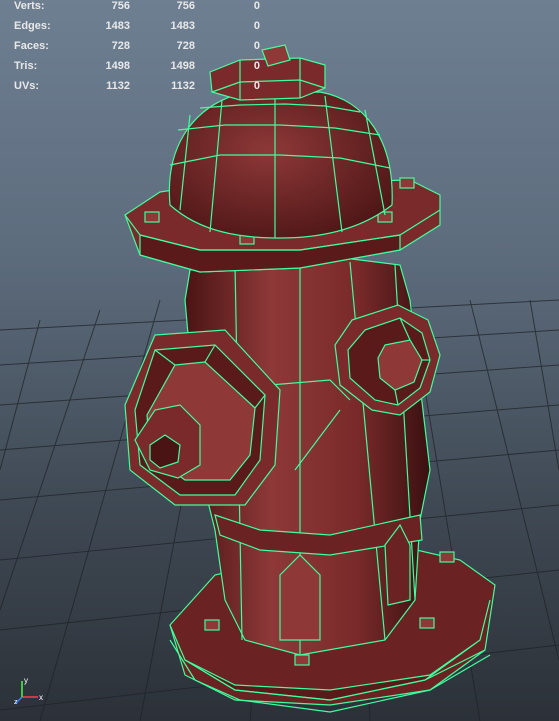 The width and height of the screenshot is (559, 721). Describe the element at coordinates (135, 70) in the screenshot. I see `hud-row-tris: Tris: 1498 1498 0` at that location.